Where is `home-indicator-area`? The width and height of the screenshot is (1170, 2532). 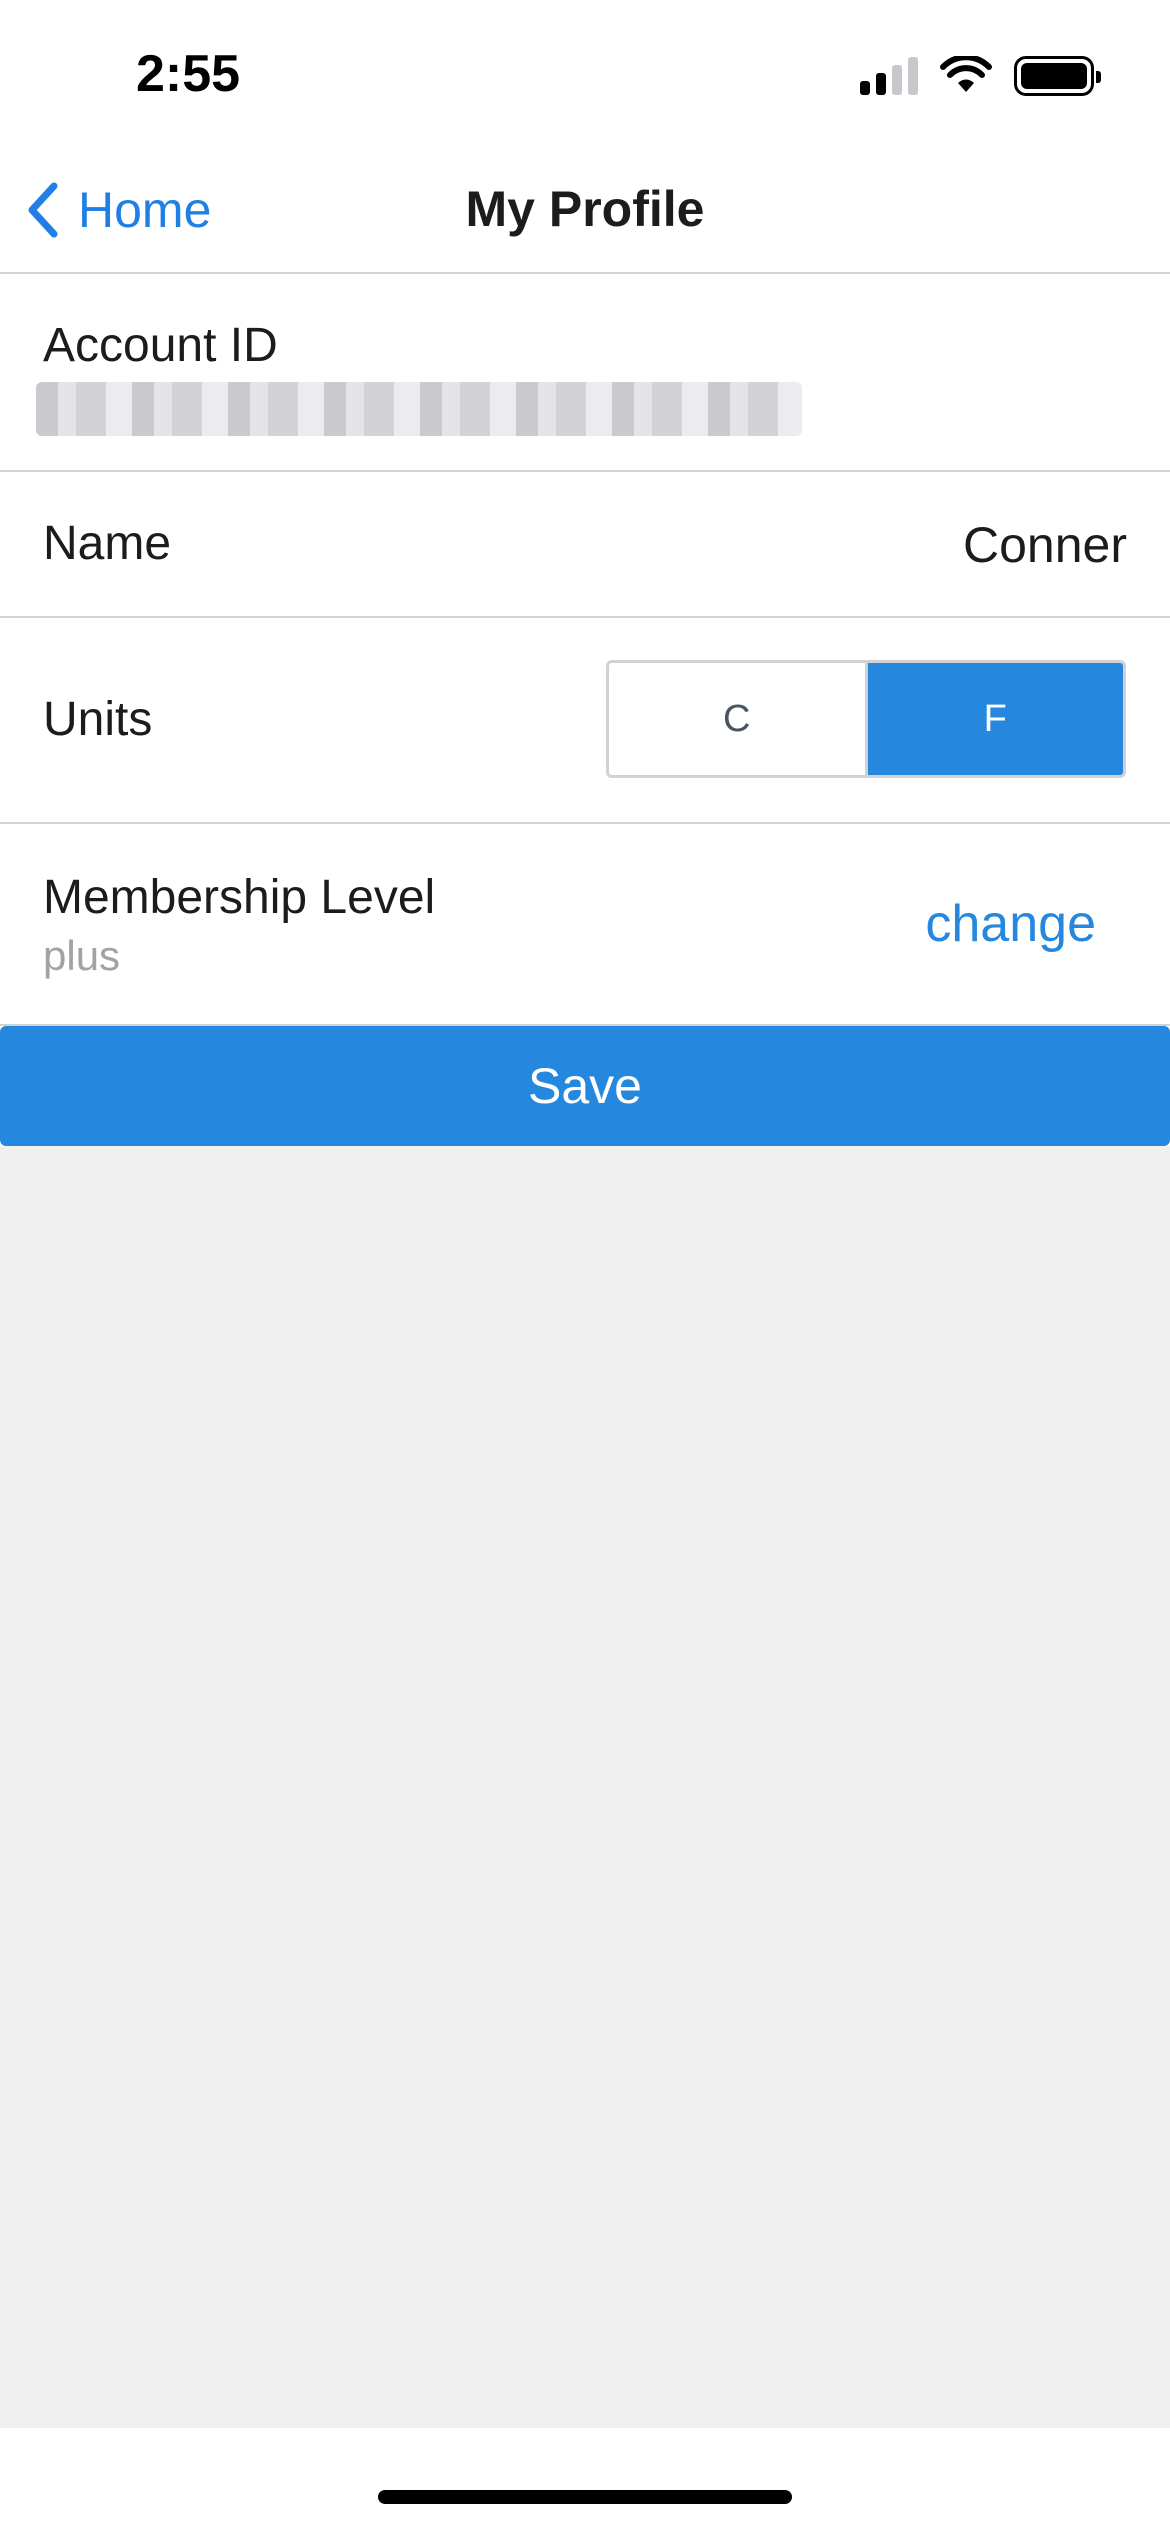
home-indicator-area is located at coordinates (585, 2480).